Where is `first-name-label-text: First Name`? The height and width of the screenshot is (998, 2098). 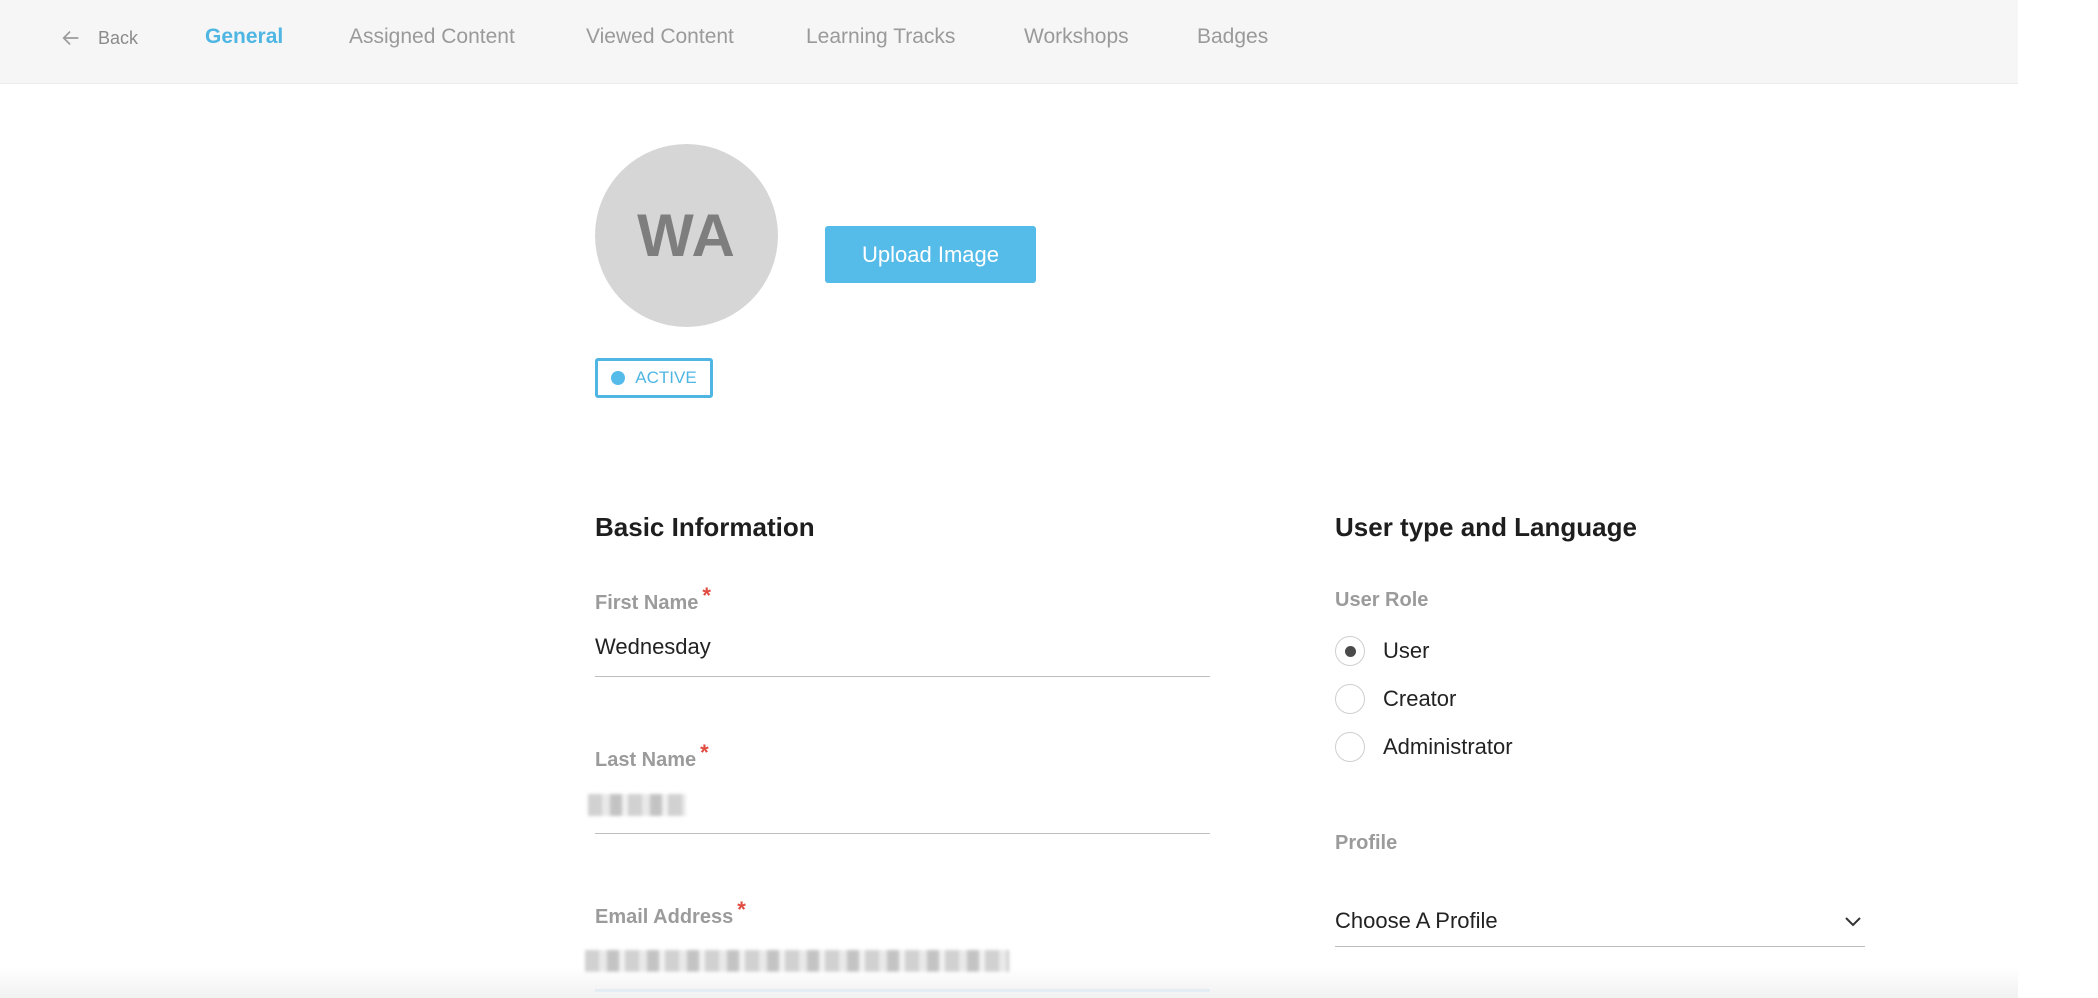 first-name-label-text: First Name is located at coordinates (647, 603).